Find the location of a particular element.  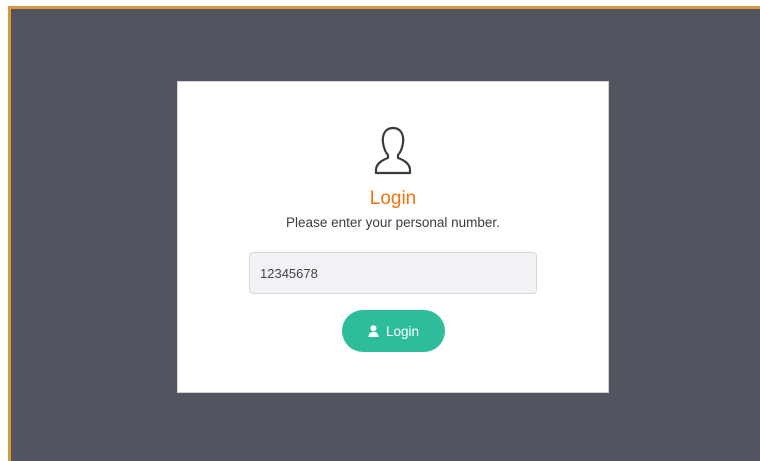

login-button-label: Login is located at coordinates (402, 331).